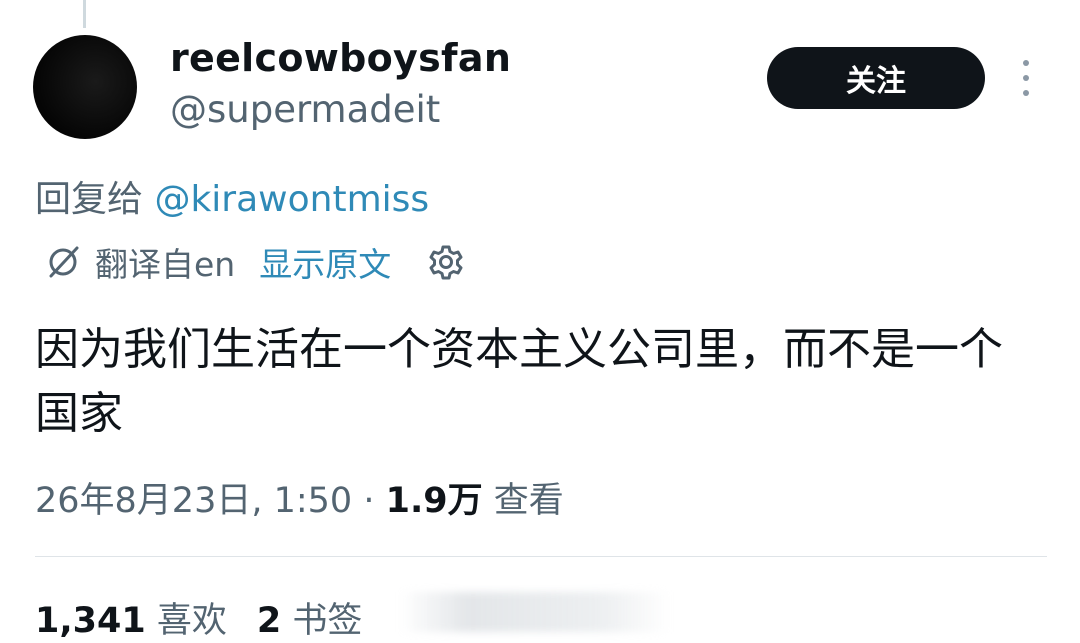  Describe the element at coordinates (291, 199) in the screenshot. I see `reply-to-handle-link: @kirawontmiss` at that location.